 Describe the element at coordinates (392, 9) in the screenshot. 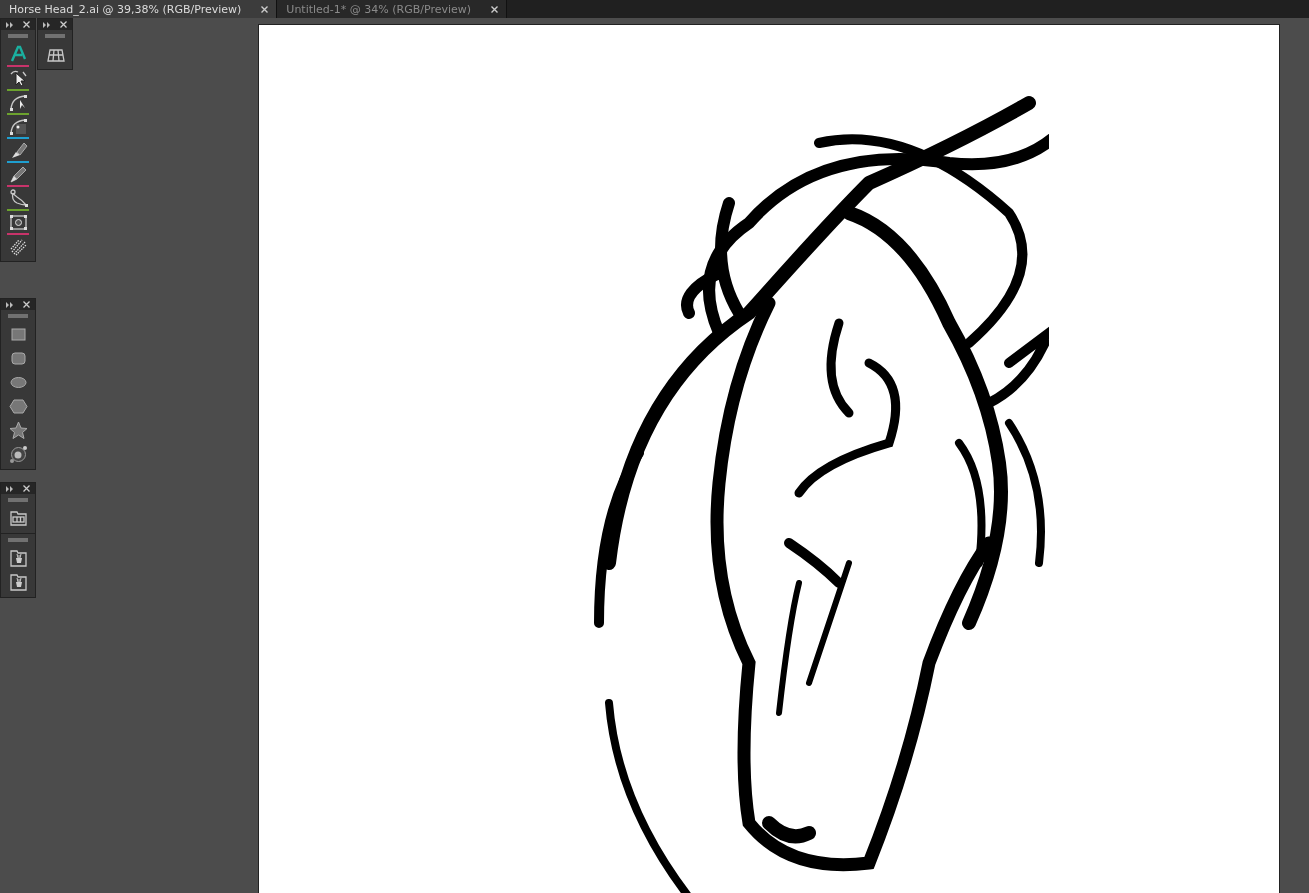

I see `document-tab: Untitled-1* @ 34% (RGB/Preview)` at that location.